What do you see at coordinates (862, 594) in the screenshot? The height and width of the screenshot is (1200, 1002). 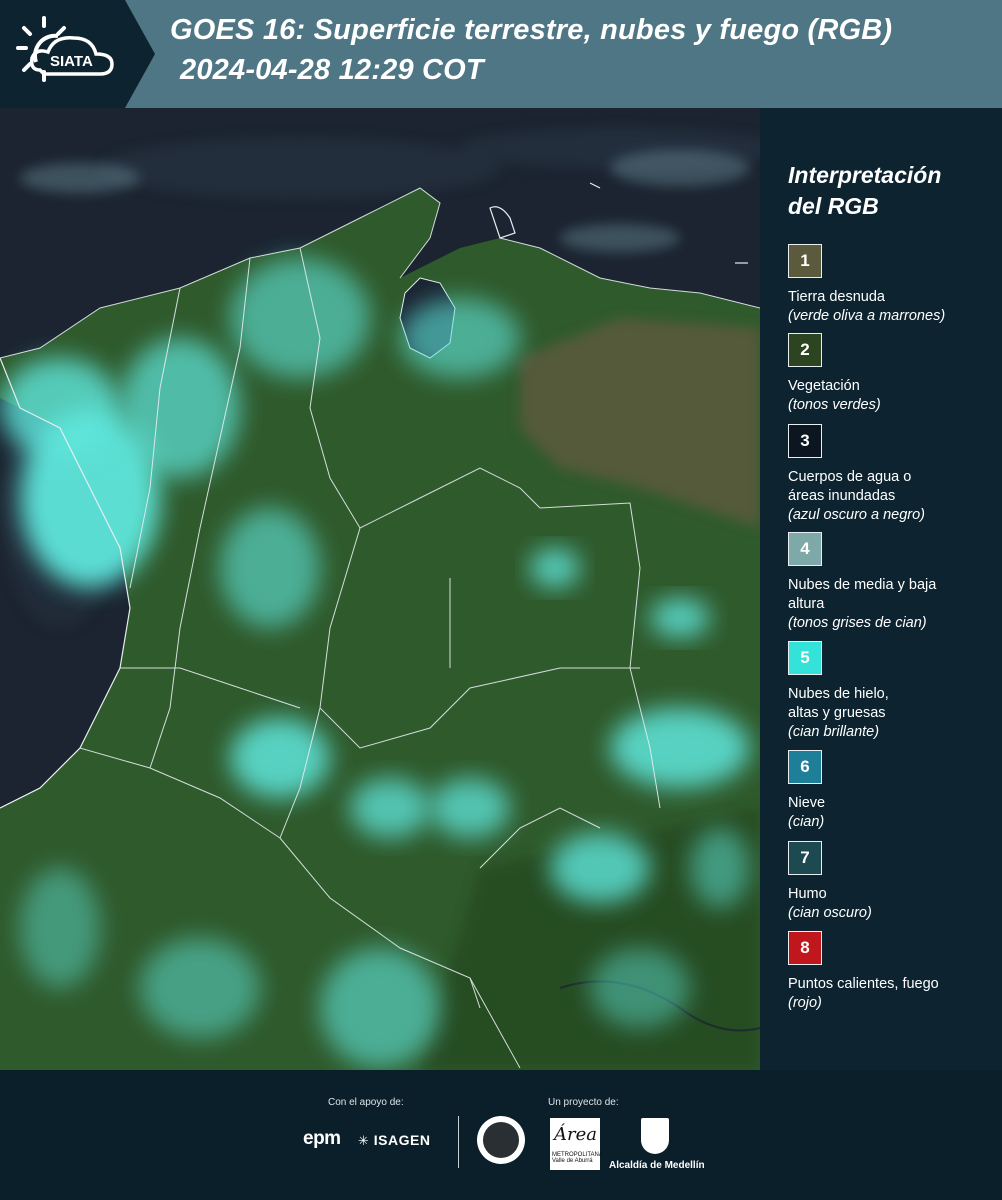 I see `legend-item-label: Nubes de media y baja altura` at bounding box center [862, 594].